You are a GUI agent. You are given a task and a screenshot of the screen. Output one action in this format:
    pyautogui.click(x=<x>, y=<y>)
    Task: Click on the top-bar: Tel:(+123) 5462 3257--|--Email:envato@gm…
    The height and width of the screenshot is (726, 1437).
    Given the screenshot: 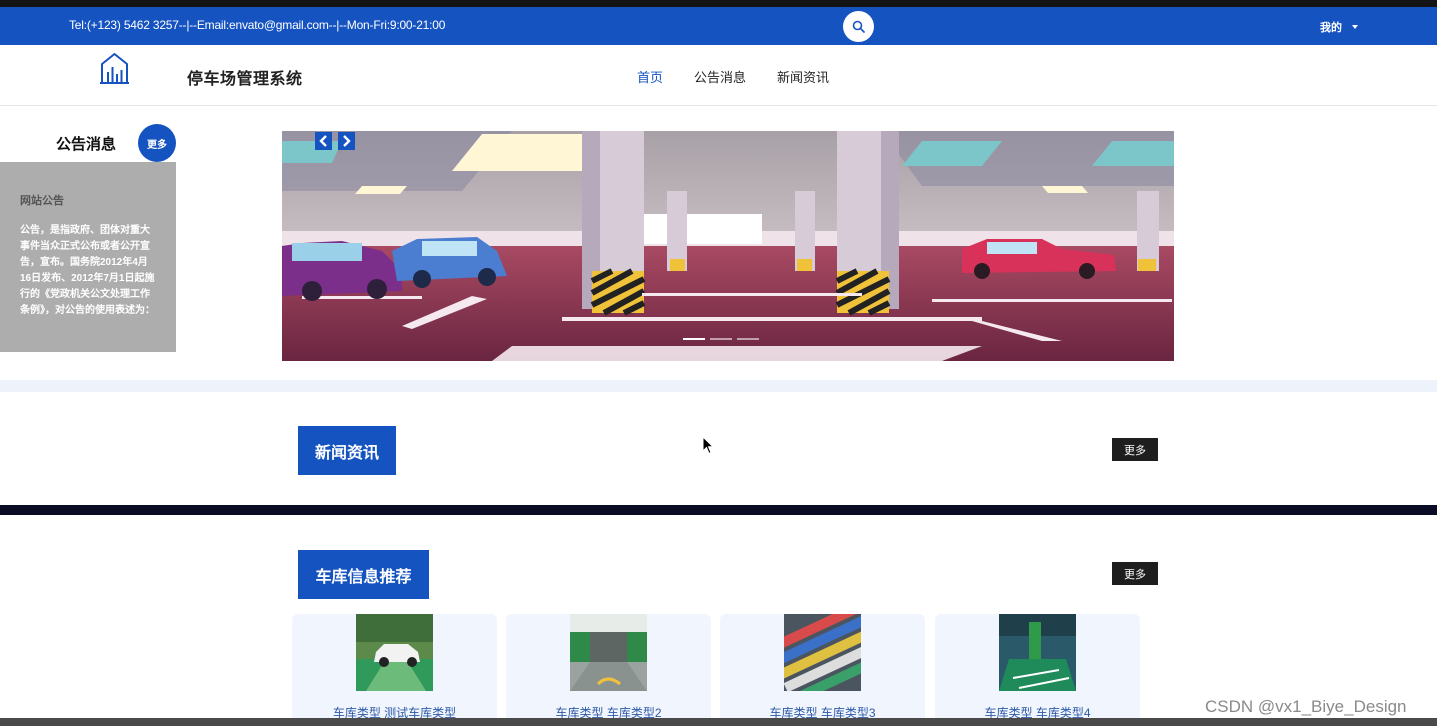 What is the action you would take?
    pyautogui.click(x=718, y=26)
    